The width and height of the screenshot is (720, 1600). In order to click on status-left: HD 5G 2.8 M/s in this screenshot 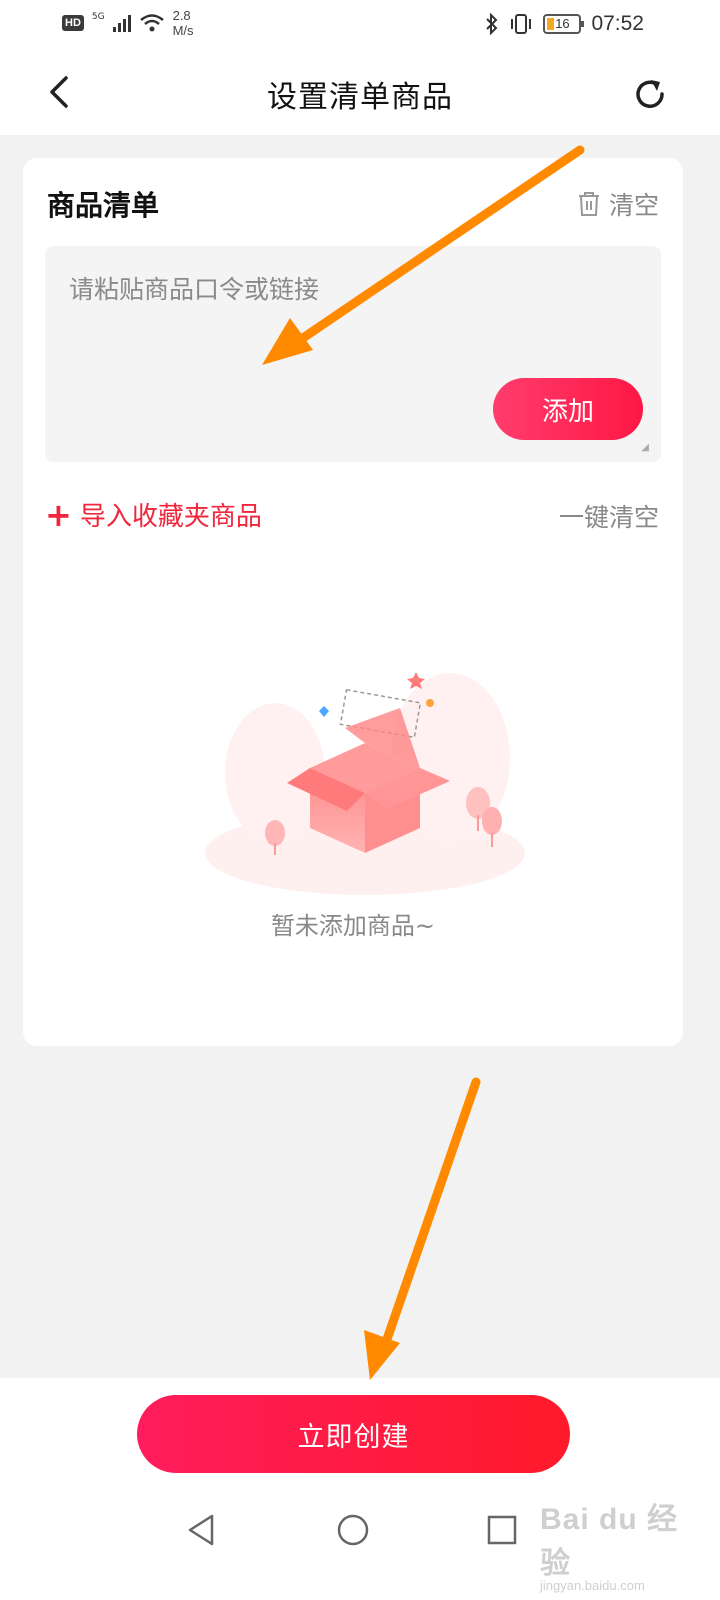, I will do `click(128, 23)`.